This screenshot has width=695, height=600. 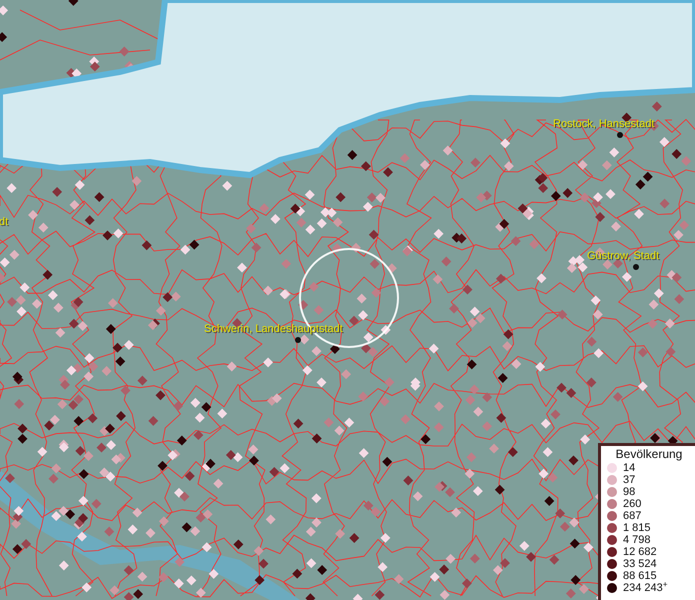 I want to click on legend-value: 14, so click(x=629, y=468).